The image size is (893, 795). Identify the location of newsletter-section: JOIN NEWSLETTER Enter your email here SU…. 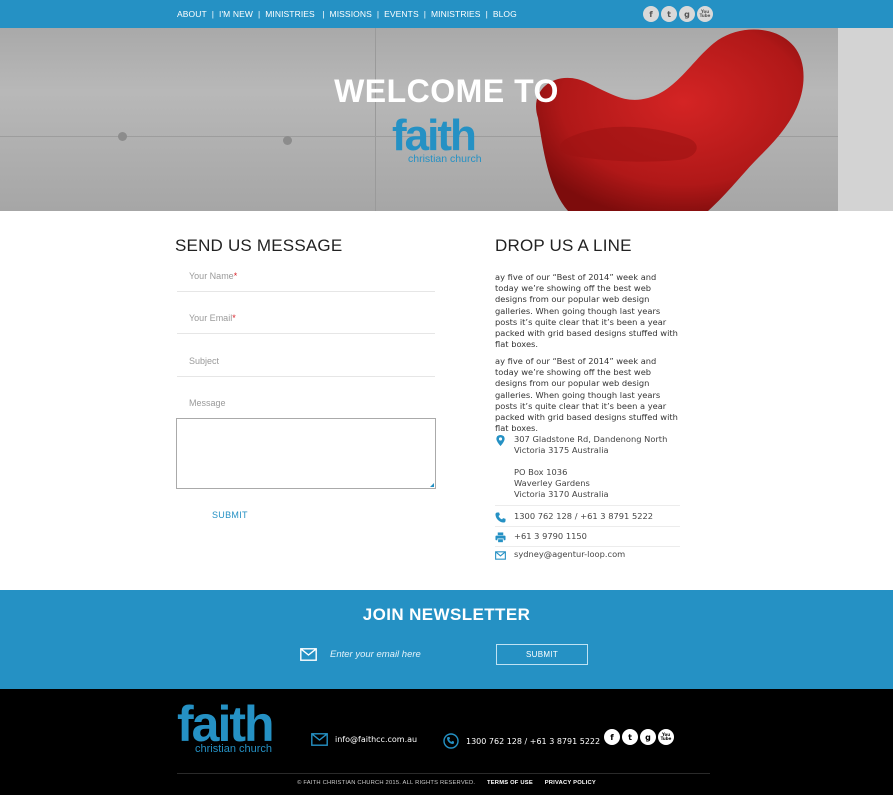
(446, 639).